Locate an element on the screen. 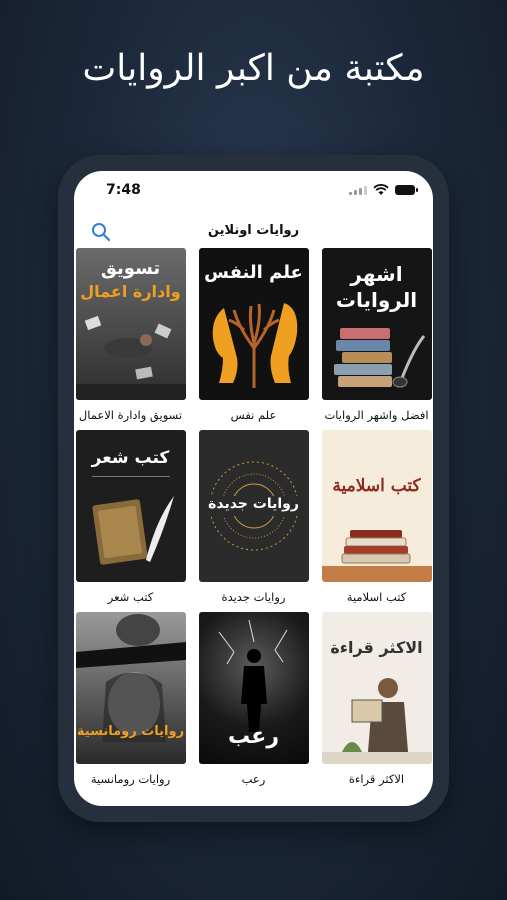  book-title: الاكثر قراءة is located at coordinates (376, 779).